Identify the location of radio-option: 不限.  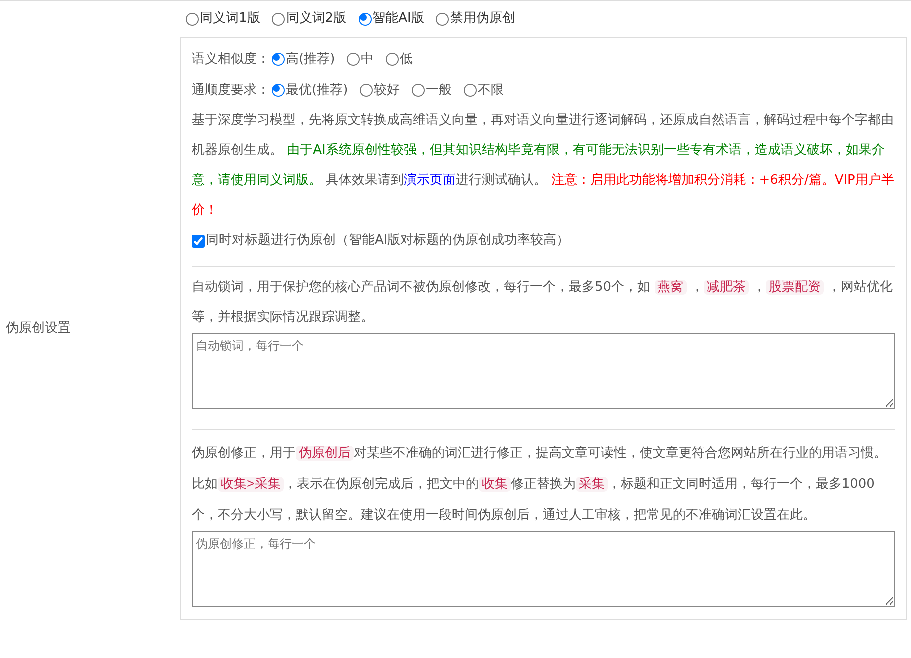
(484, 90).